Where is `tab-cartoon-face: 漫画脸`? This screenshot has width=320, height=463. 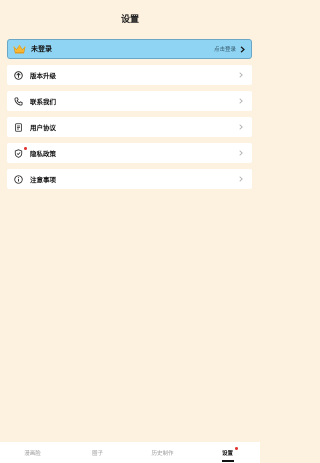
tab-cartoon-face: 漫画脸 is located at coordinates (32, 452).